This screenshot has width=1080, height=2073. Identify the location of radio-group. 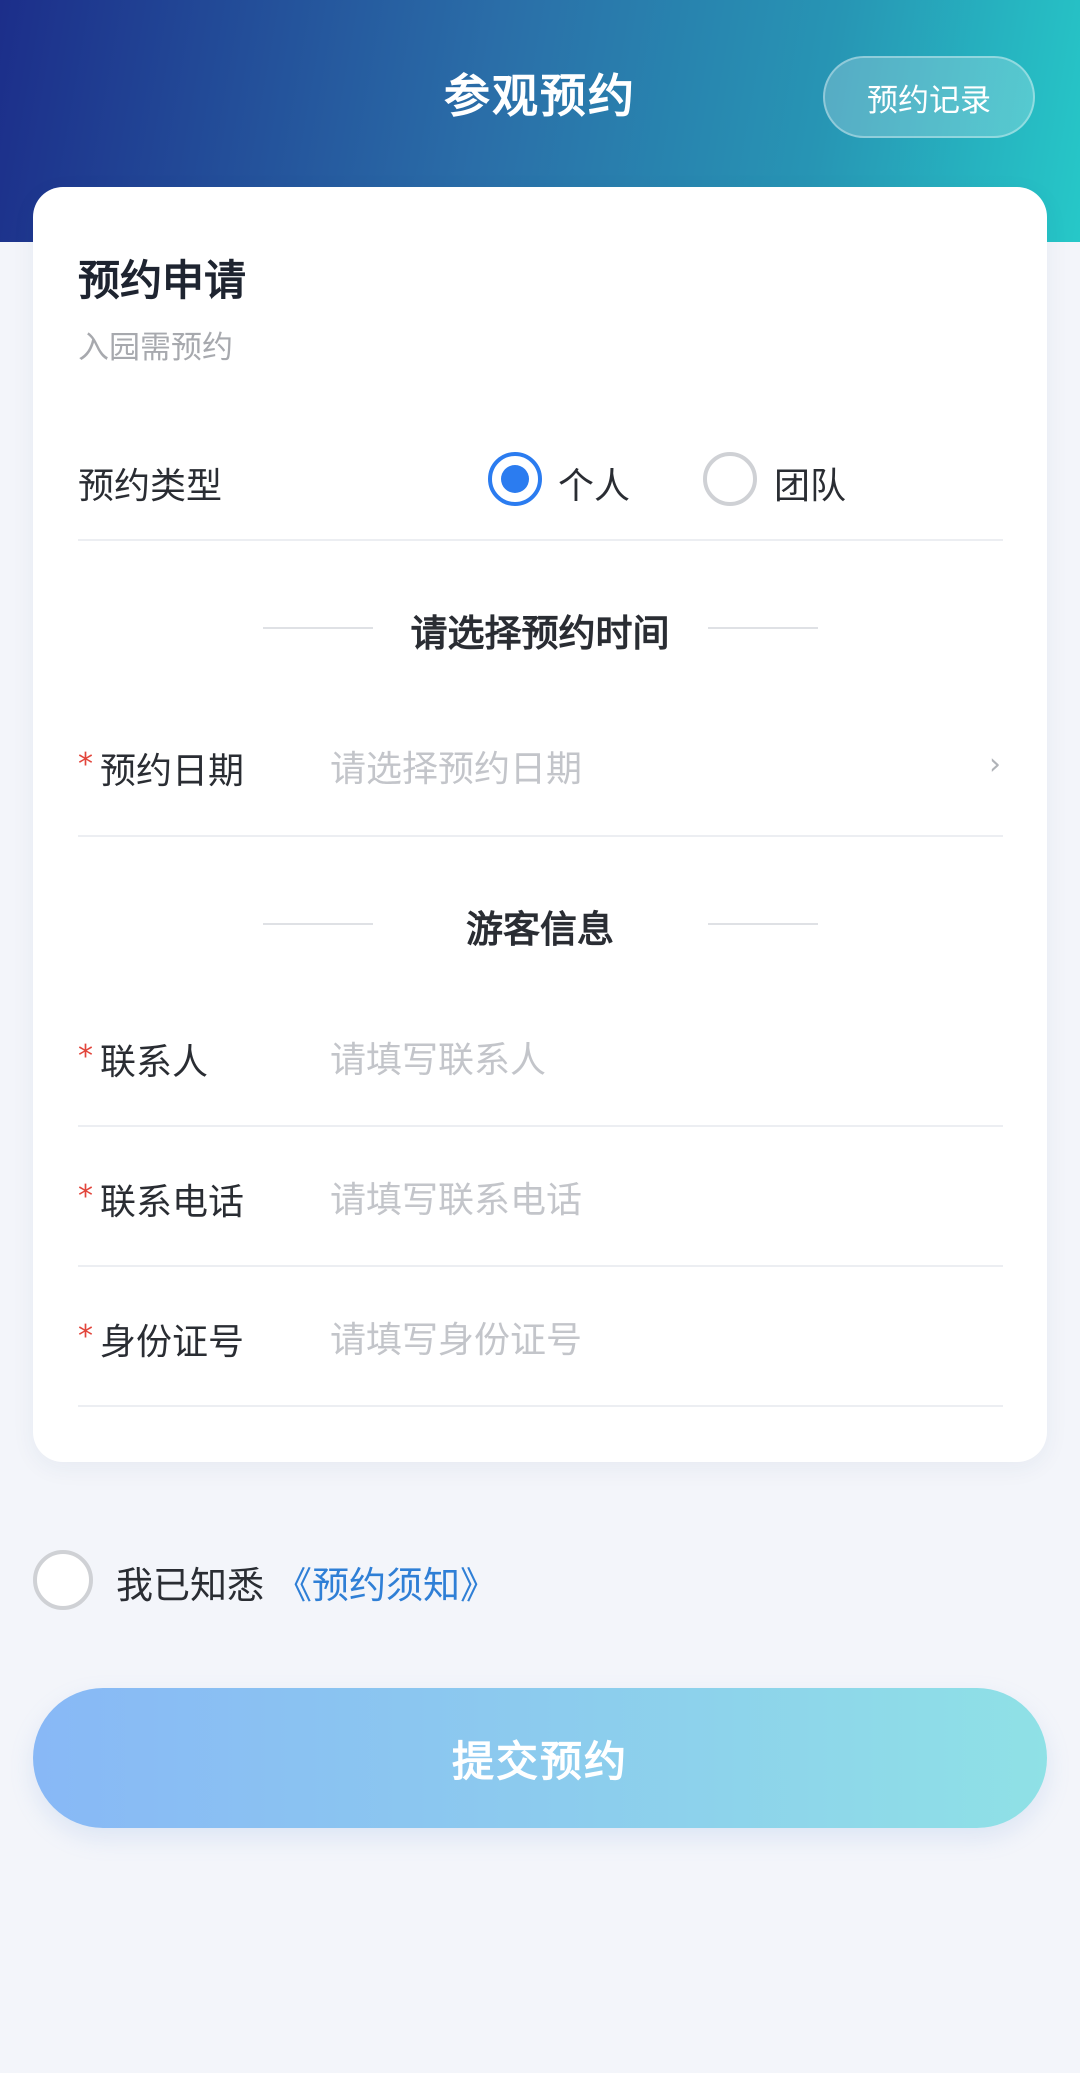
(730, 479).